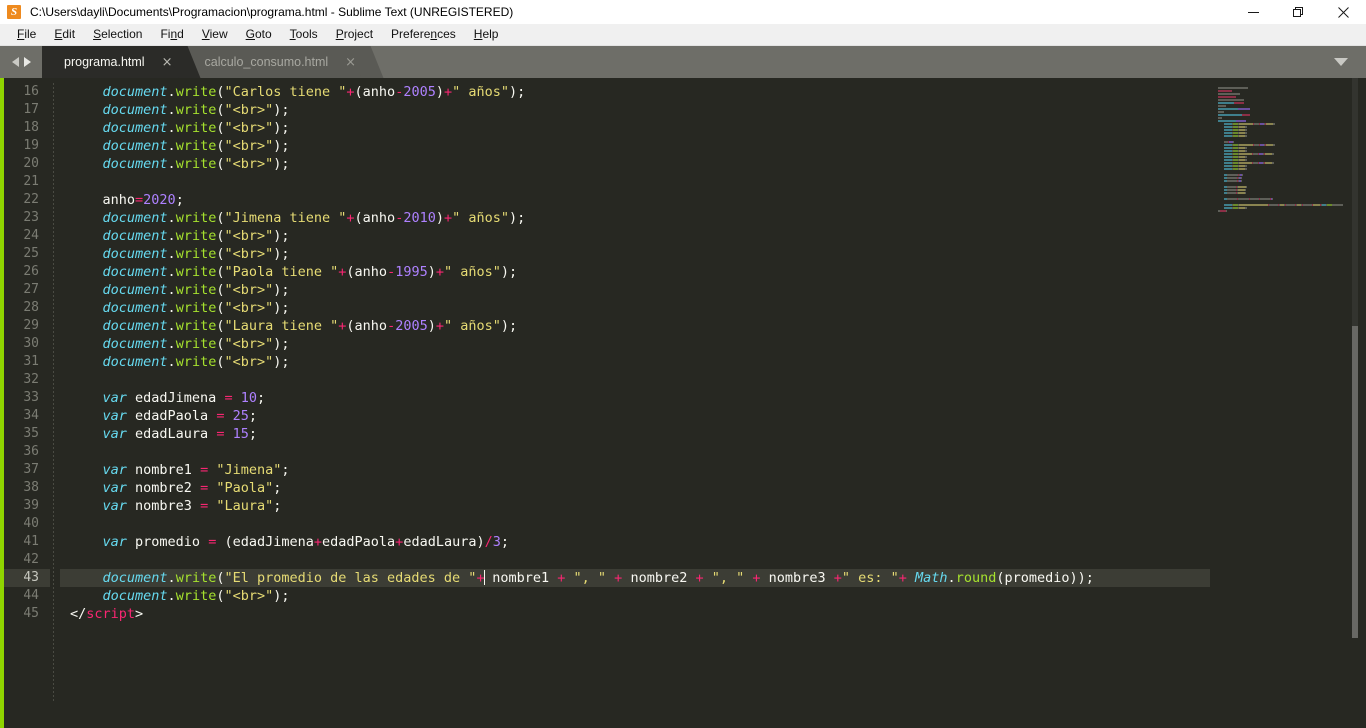 The width and height of the screenshot is (1366, 728). What do you see at coordinates (635, 434) in the screenshot?
I see `code-line: var edadLaura = 15;` at bounding box center [635, 434].